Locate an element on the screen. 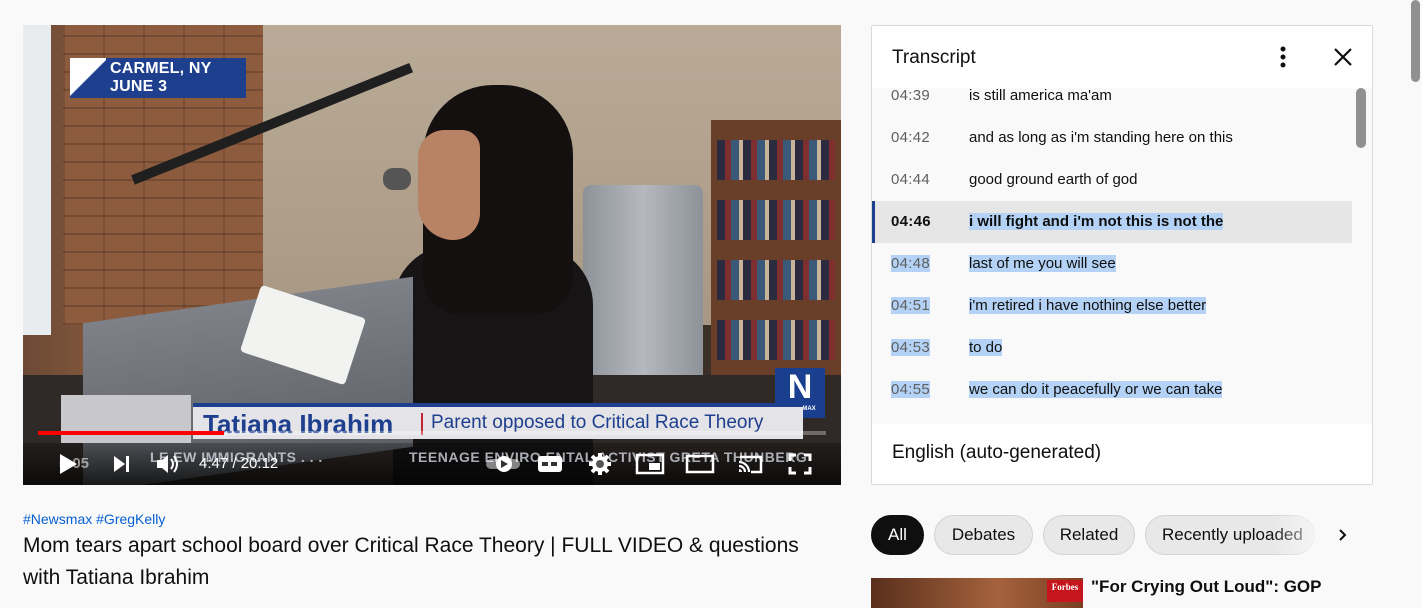 The image size is (1422, 608). captions-button is located at coordinates (550, 464).